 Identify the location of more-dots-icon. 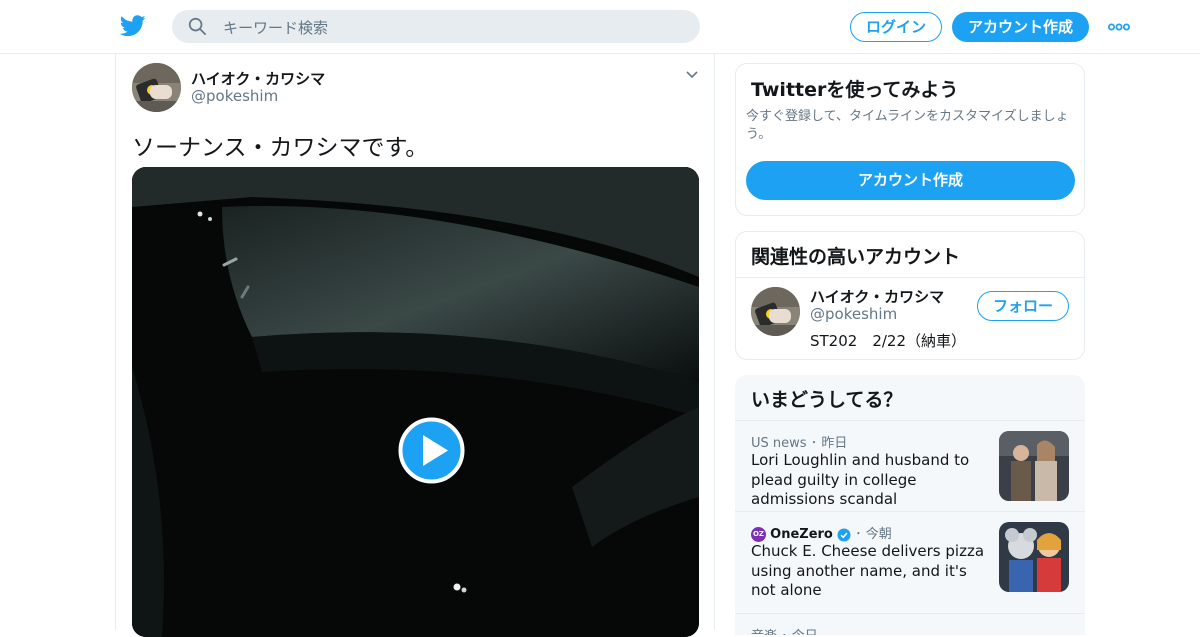
(1119, 27).